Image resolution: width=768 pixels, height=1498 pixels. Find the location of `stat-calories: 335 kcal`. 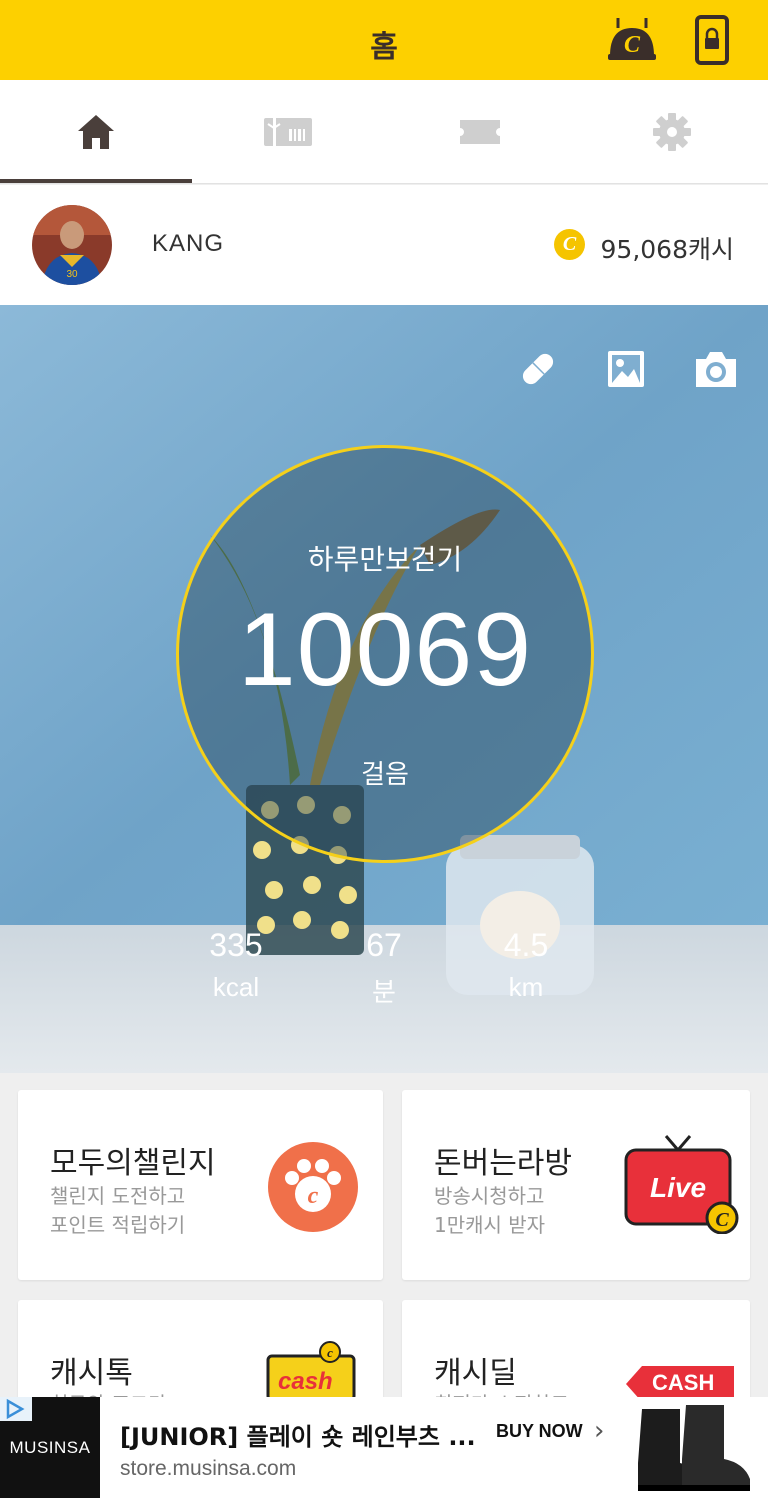

stat-calories: 335 kcal is located at coordinates (236, 965).